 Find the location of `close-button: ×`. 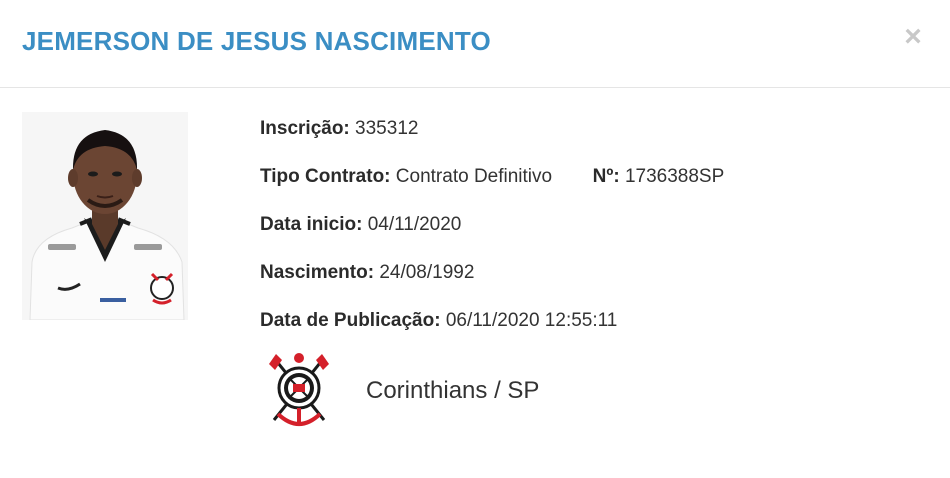

close-button: × is located at coordinates (913, 37).